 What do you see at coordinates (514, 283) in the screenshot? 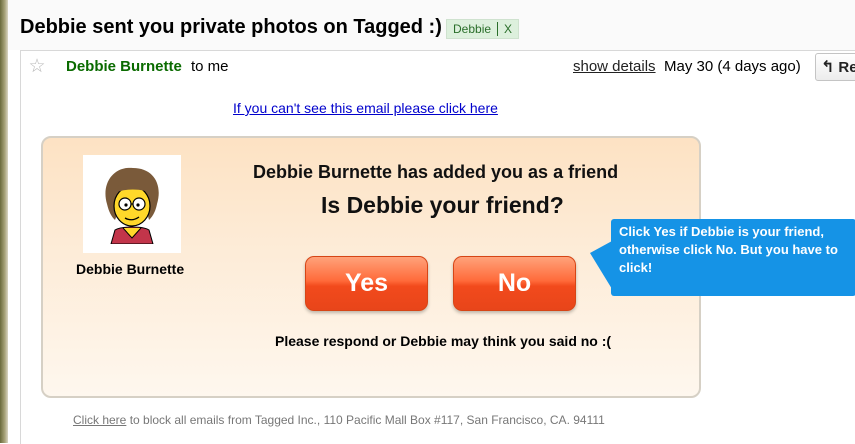
I see `no-button: No` at bounding box center [514, 283].